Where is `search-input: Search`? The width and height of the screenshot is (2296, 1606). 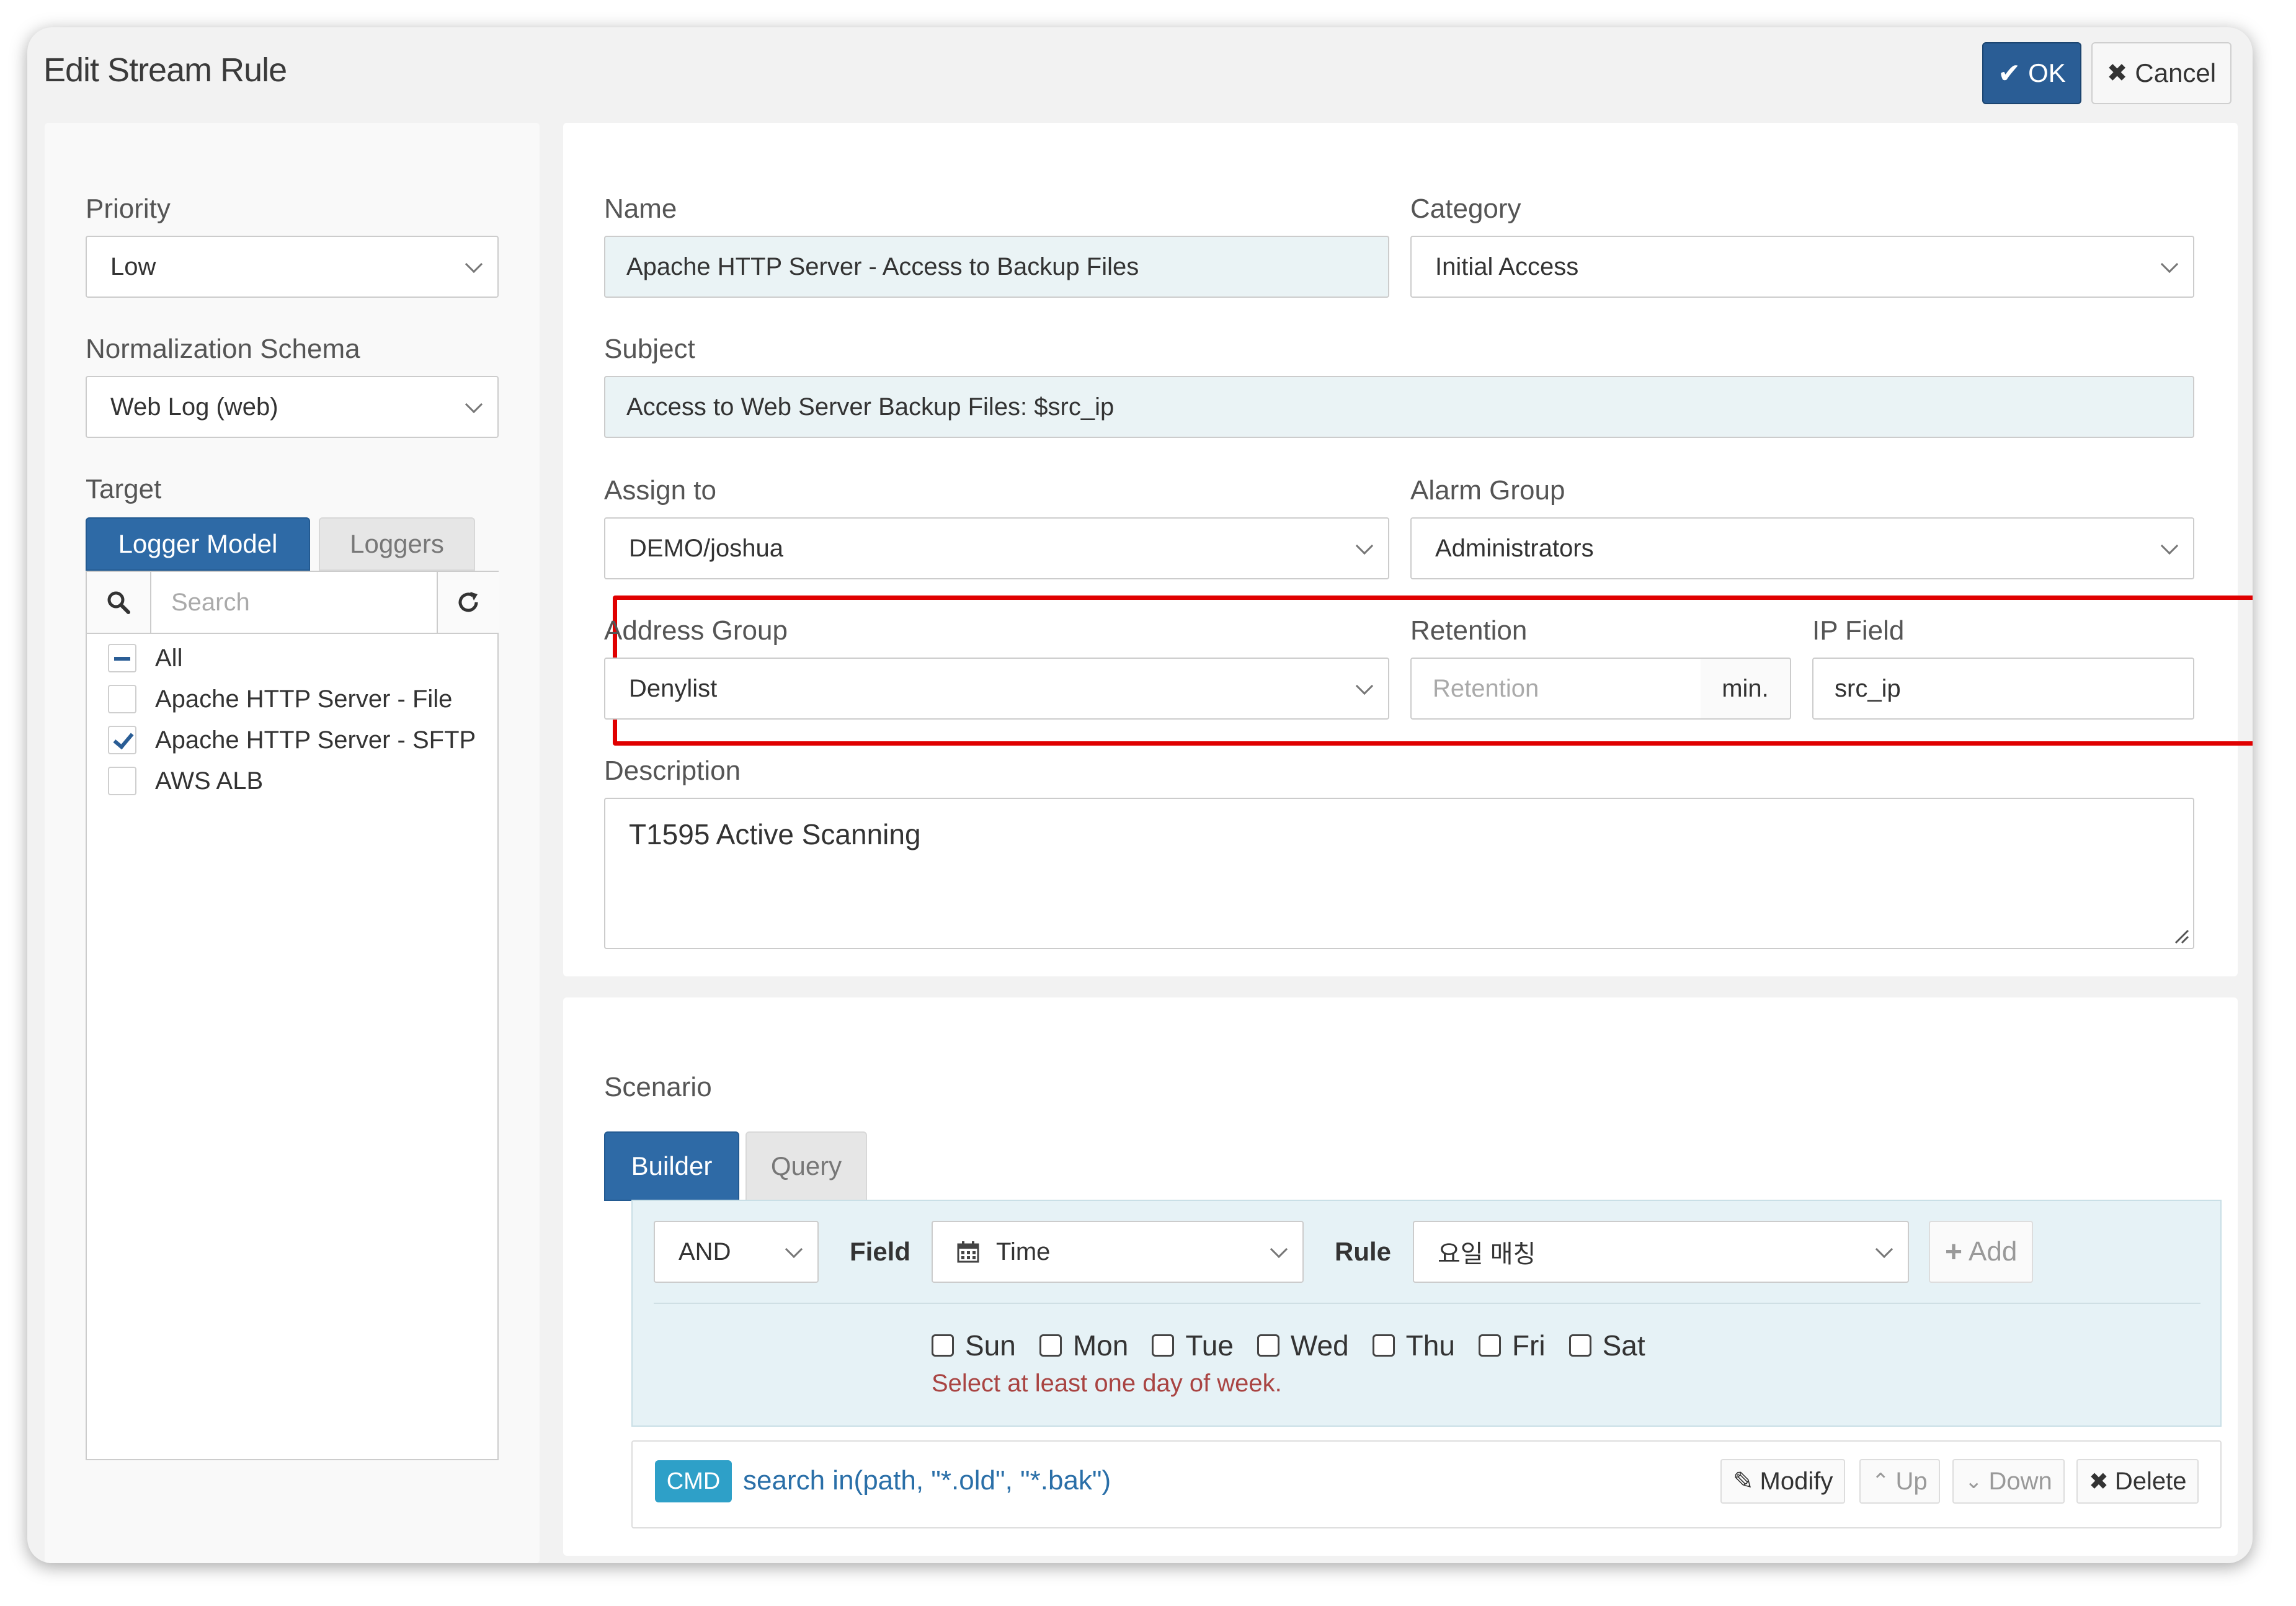
search-input: Search is located at coordinates (294, 603).